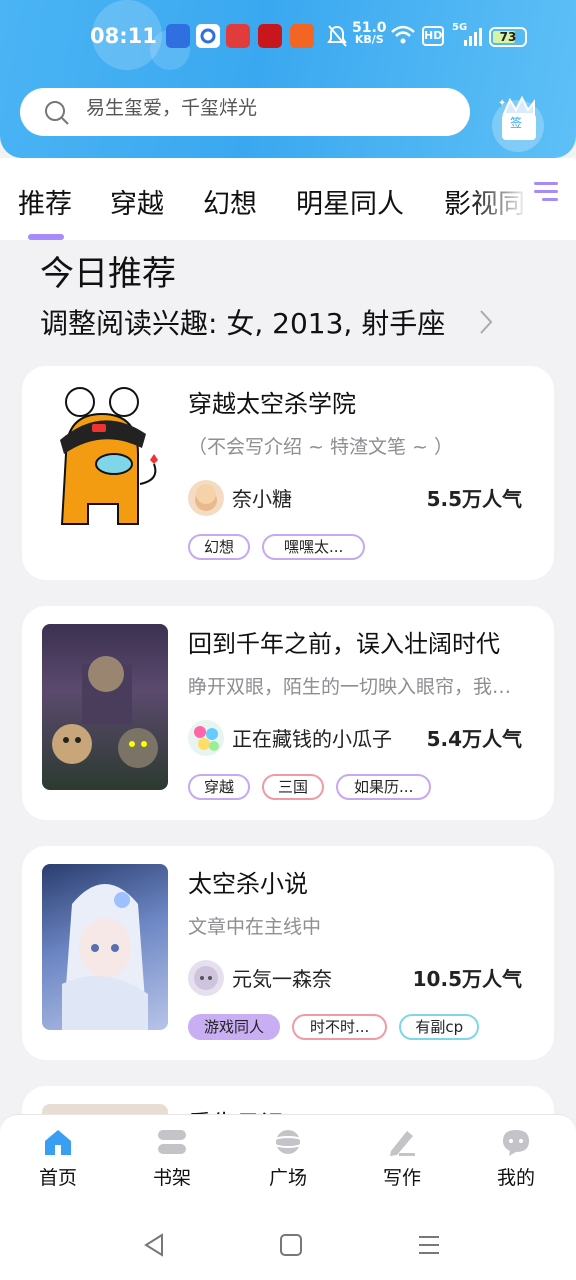 The image size is (576, 1280). What do you see at coordinates (219, 547) in the screenshot?
I see `book-tag: 幻想` at bounding box center [219, 547].